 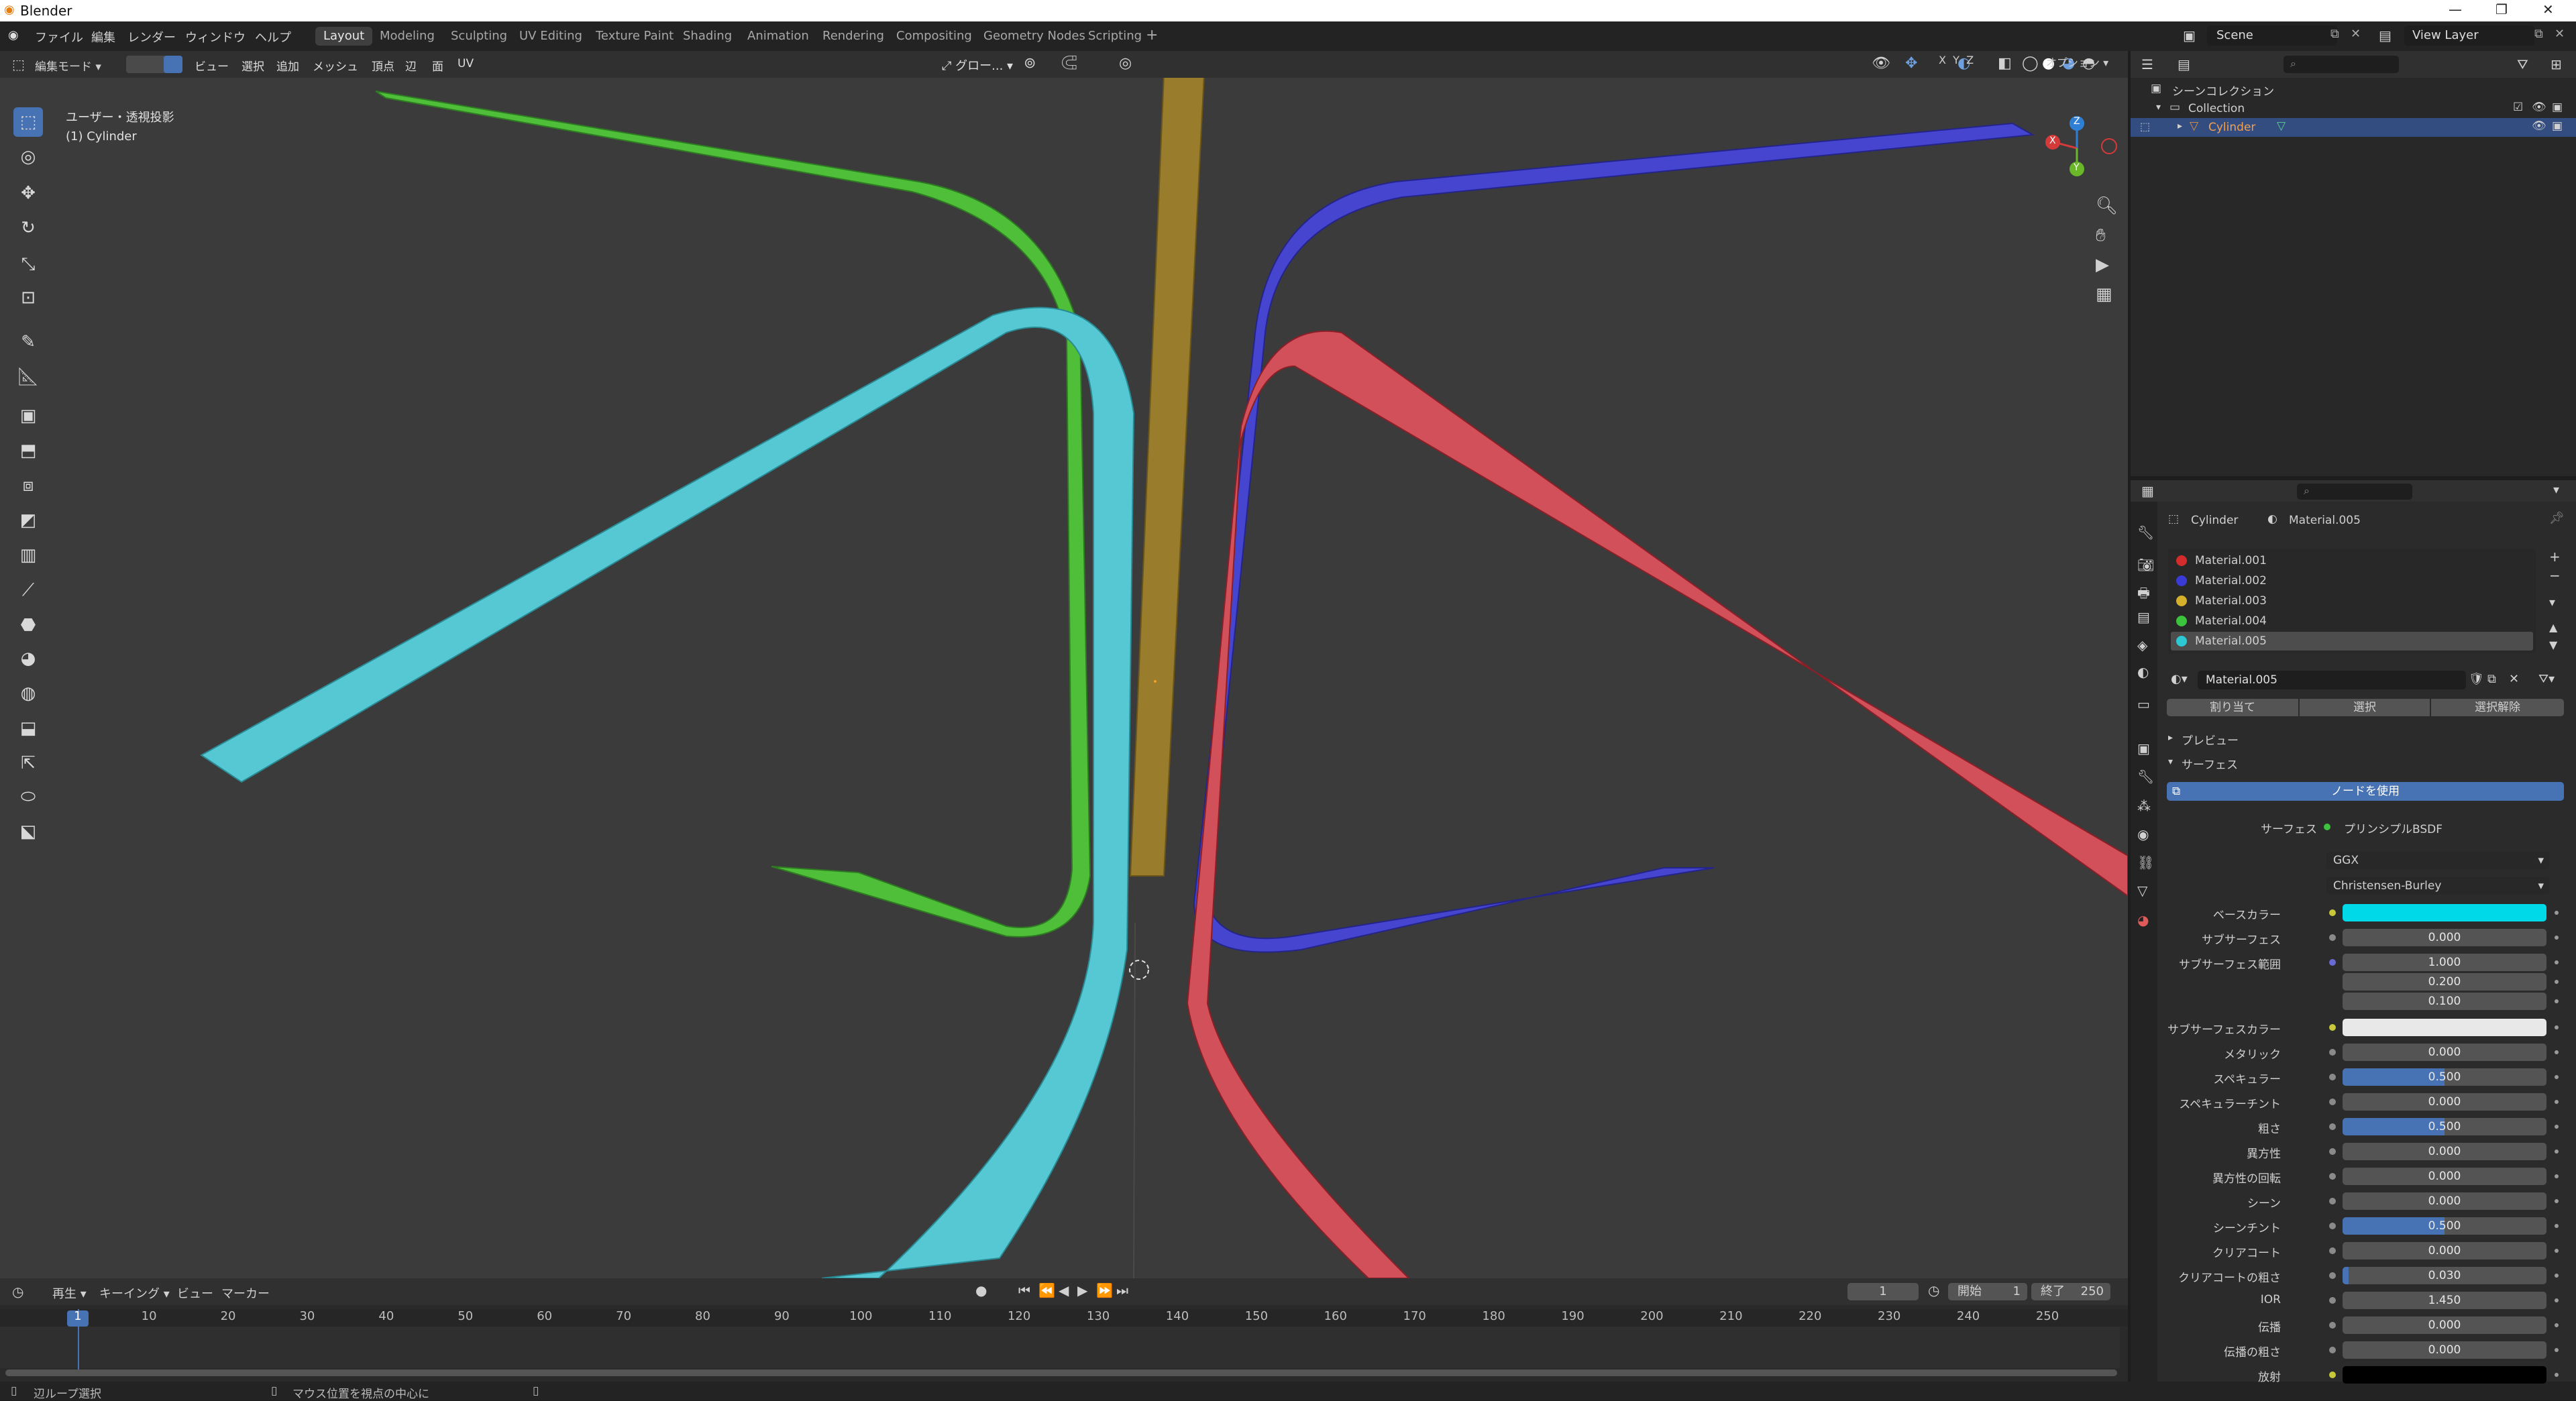 What do you see at coordinates (2444, 1102) in the screenshot?
I see `bsdf-field-6: 0.000` at bounding box center [2444, 1102].